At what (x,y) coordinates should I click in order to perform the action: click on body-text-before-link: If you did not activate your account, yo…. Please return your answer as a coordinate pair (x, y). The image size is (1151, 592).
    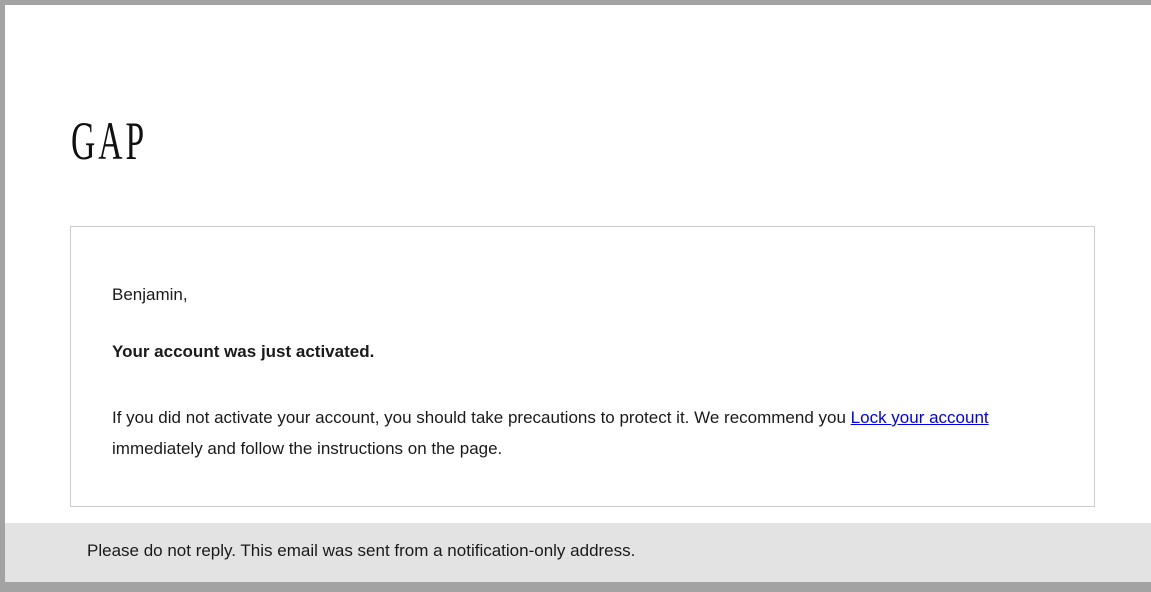
    Looking at the image, I should click on (481, 417).